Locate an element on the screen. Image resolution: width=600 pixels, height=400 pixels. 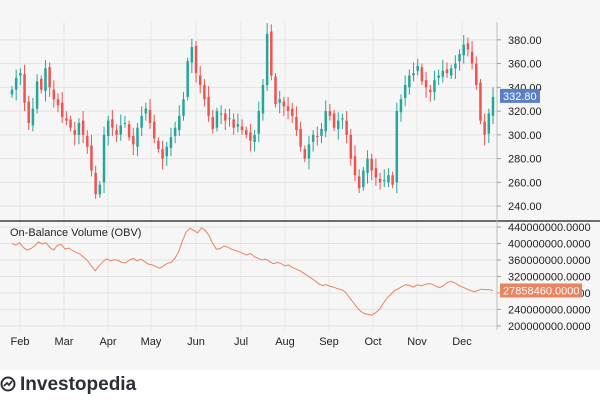
price-tick-label: 300.00 is located at coordinates (525, 136).